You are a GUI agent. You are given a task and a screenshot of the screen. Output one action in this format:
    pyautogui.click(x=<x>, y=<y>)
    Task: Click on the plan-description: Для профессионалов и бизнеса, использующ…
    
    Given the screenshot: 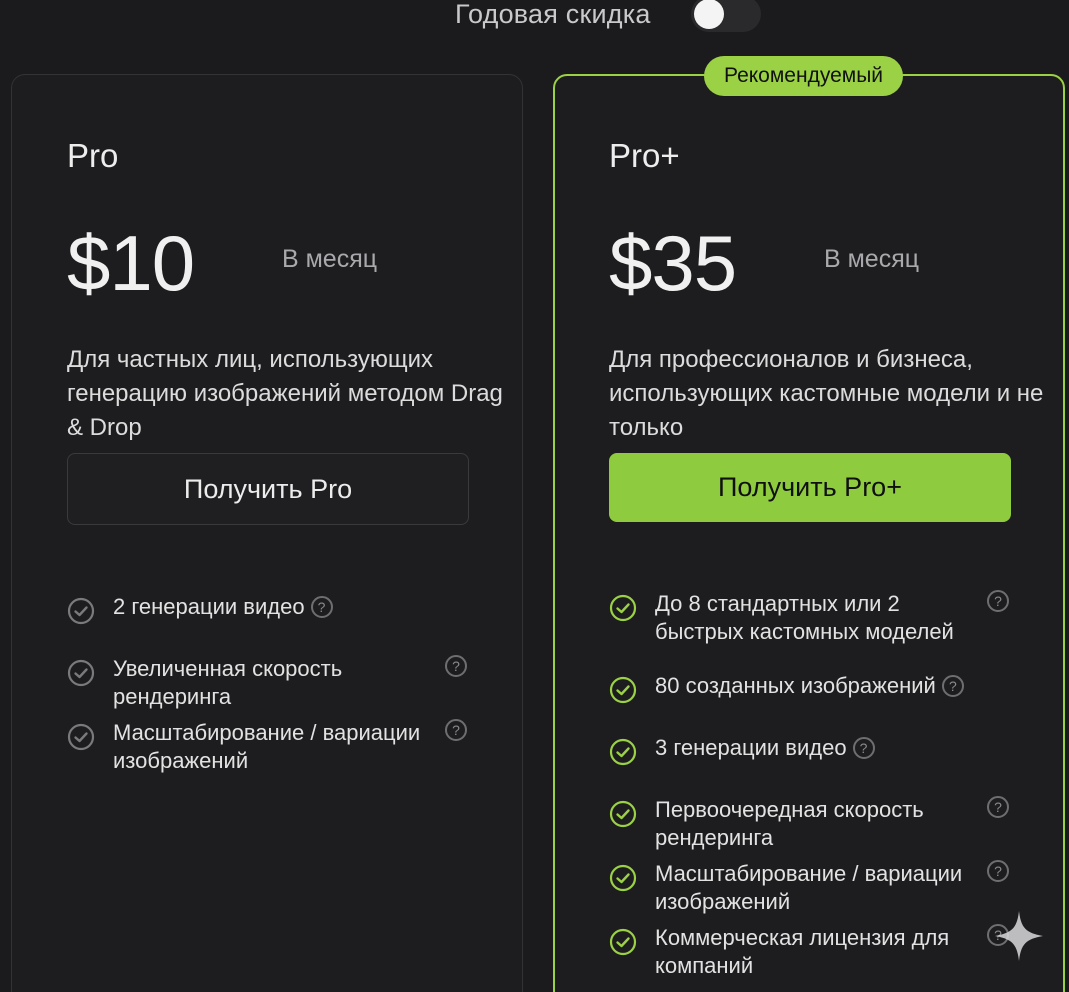 What is the action you would take?
    pyautogui.click(x=826, y=393)
    